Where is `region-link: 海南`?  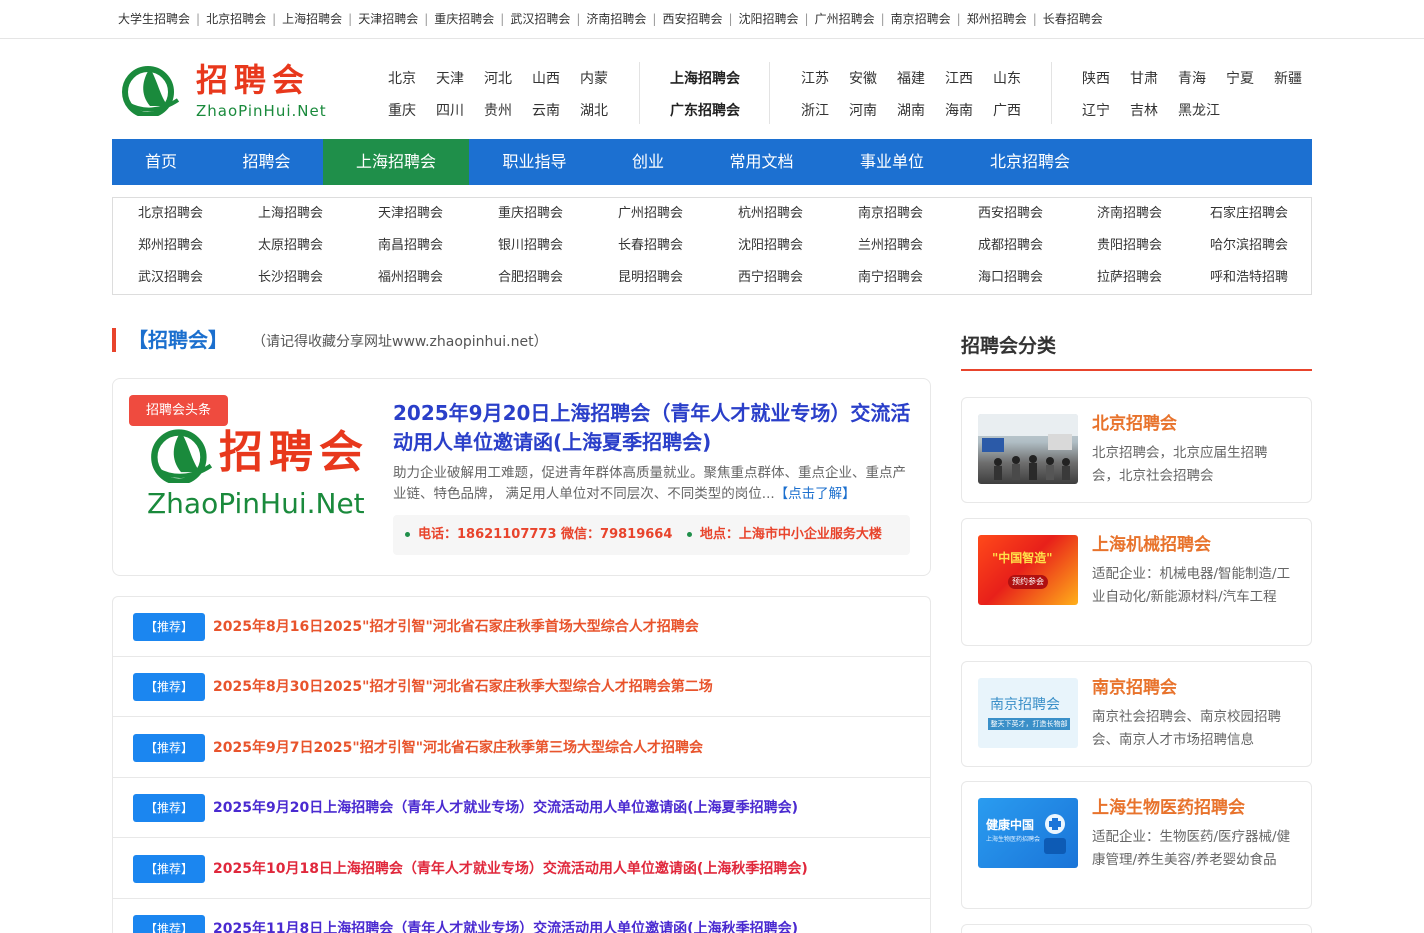 region-link: 海南 is located at coordinates (959, 110).